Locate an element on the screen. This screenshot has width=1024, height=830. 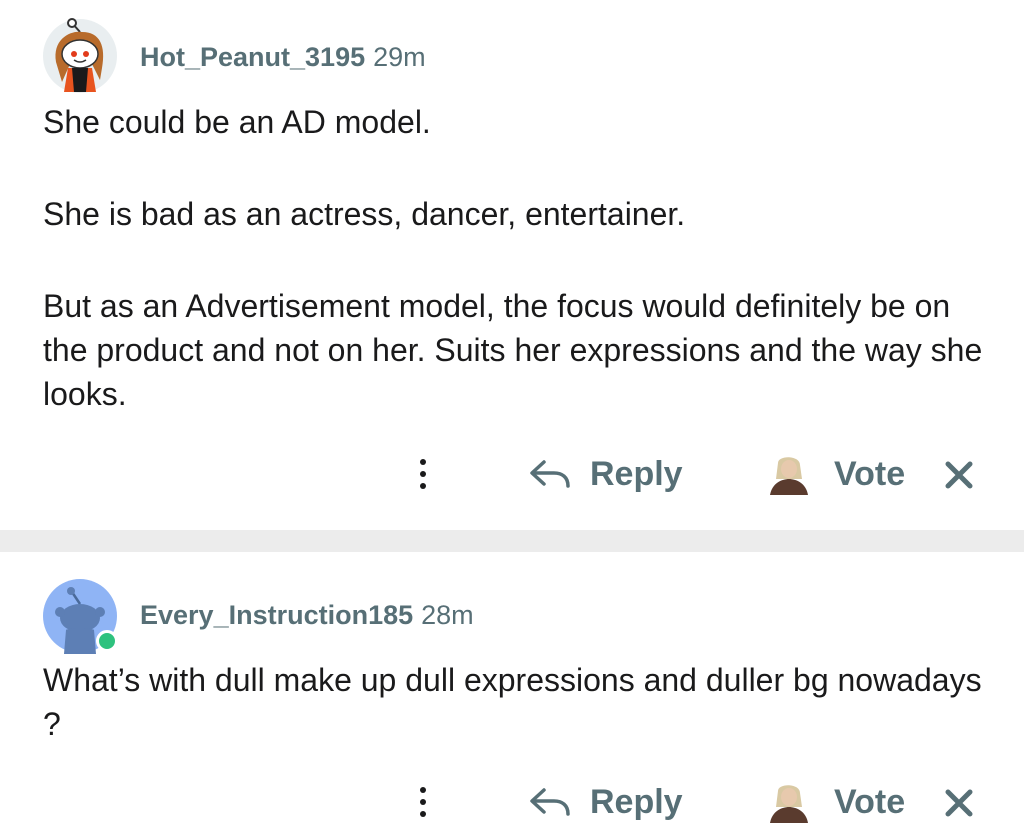
reddit-snoo-avatar-icon is located at coordinates (80, 55).